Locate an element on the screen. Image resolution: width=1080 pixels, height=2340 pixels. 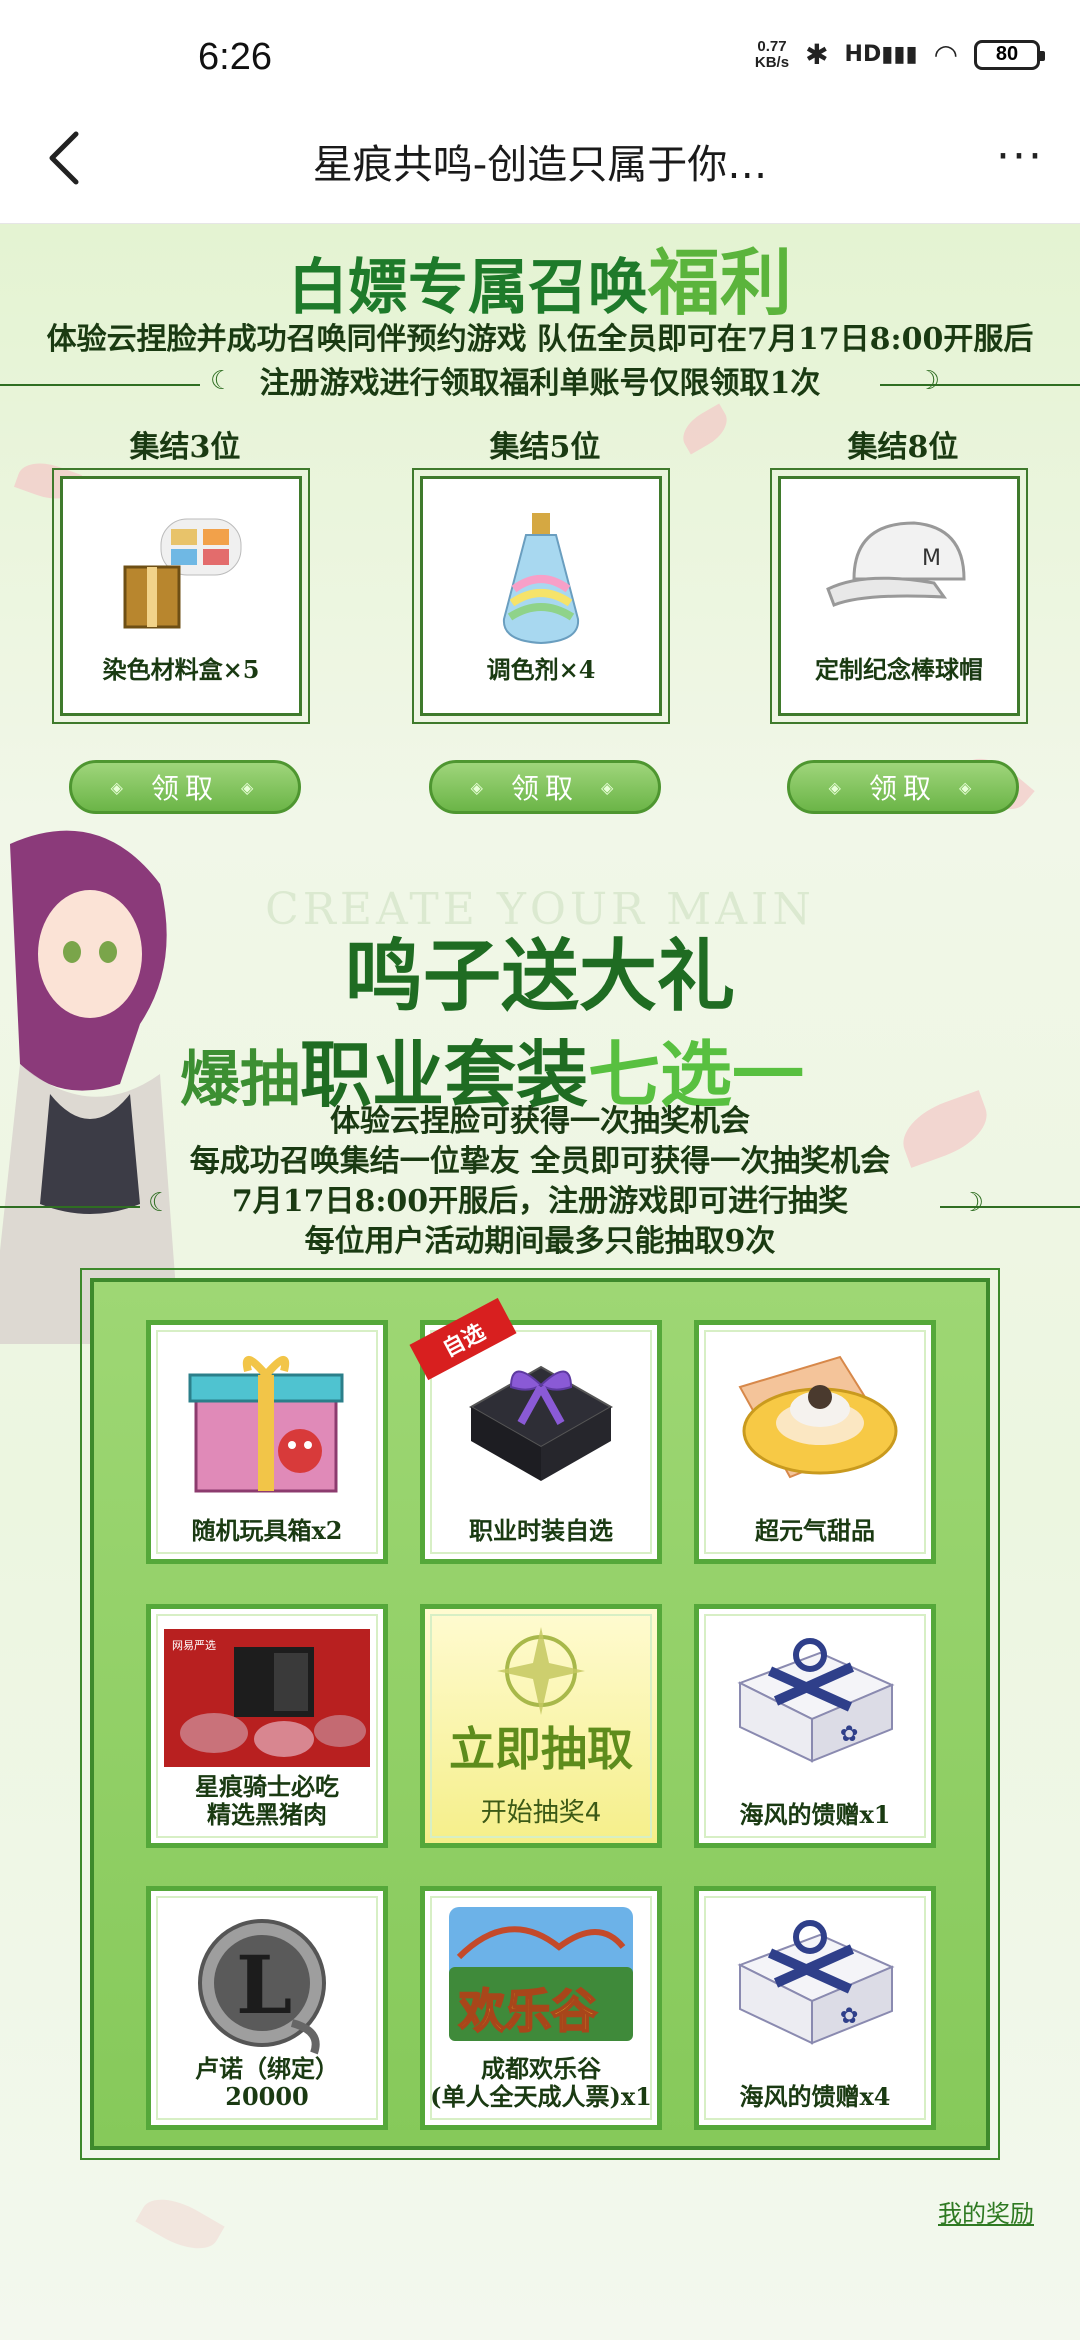
prize-cell: 网易严选 星痕骑士必吃 精选黑猪肉 is located at coordinates (267, 1726).